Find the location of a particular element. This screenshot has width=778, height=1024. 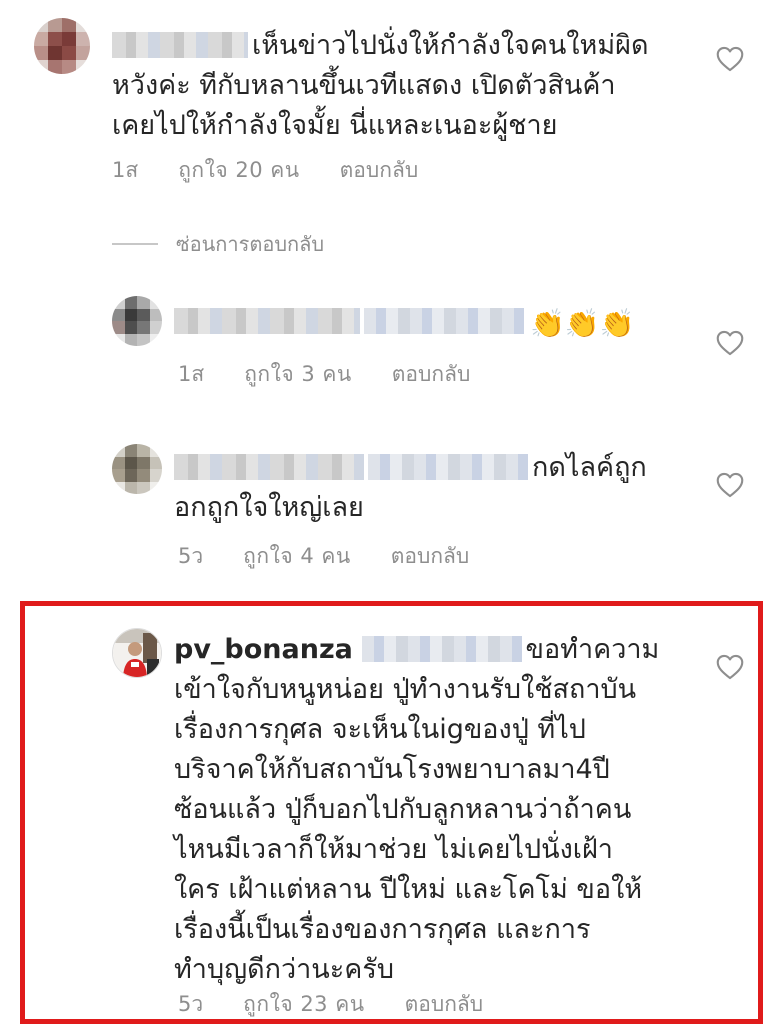

avatar-image is located at coordinates (137, 653).